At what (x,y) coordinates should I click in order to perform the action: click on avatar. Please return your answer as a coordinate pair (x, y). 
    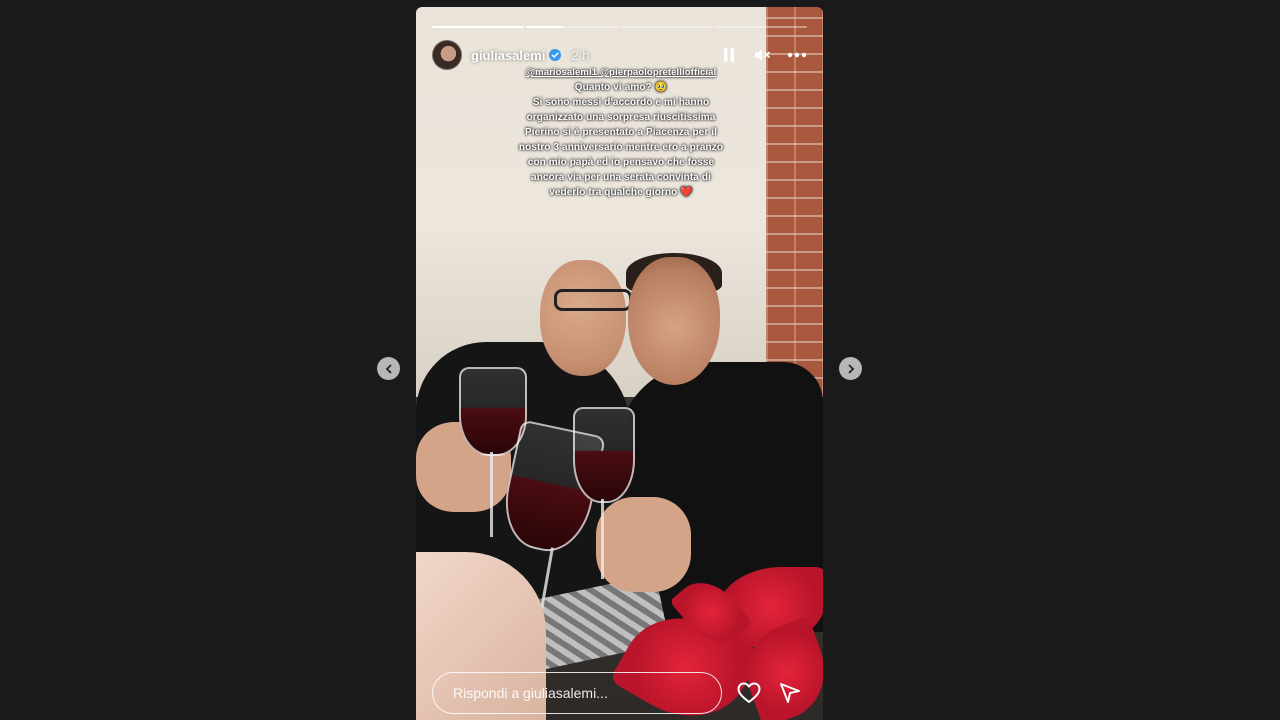
    Looking at the image, I should click on (447, 55).